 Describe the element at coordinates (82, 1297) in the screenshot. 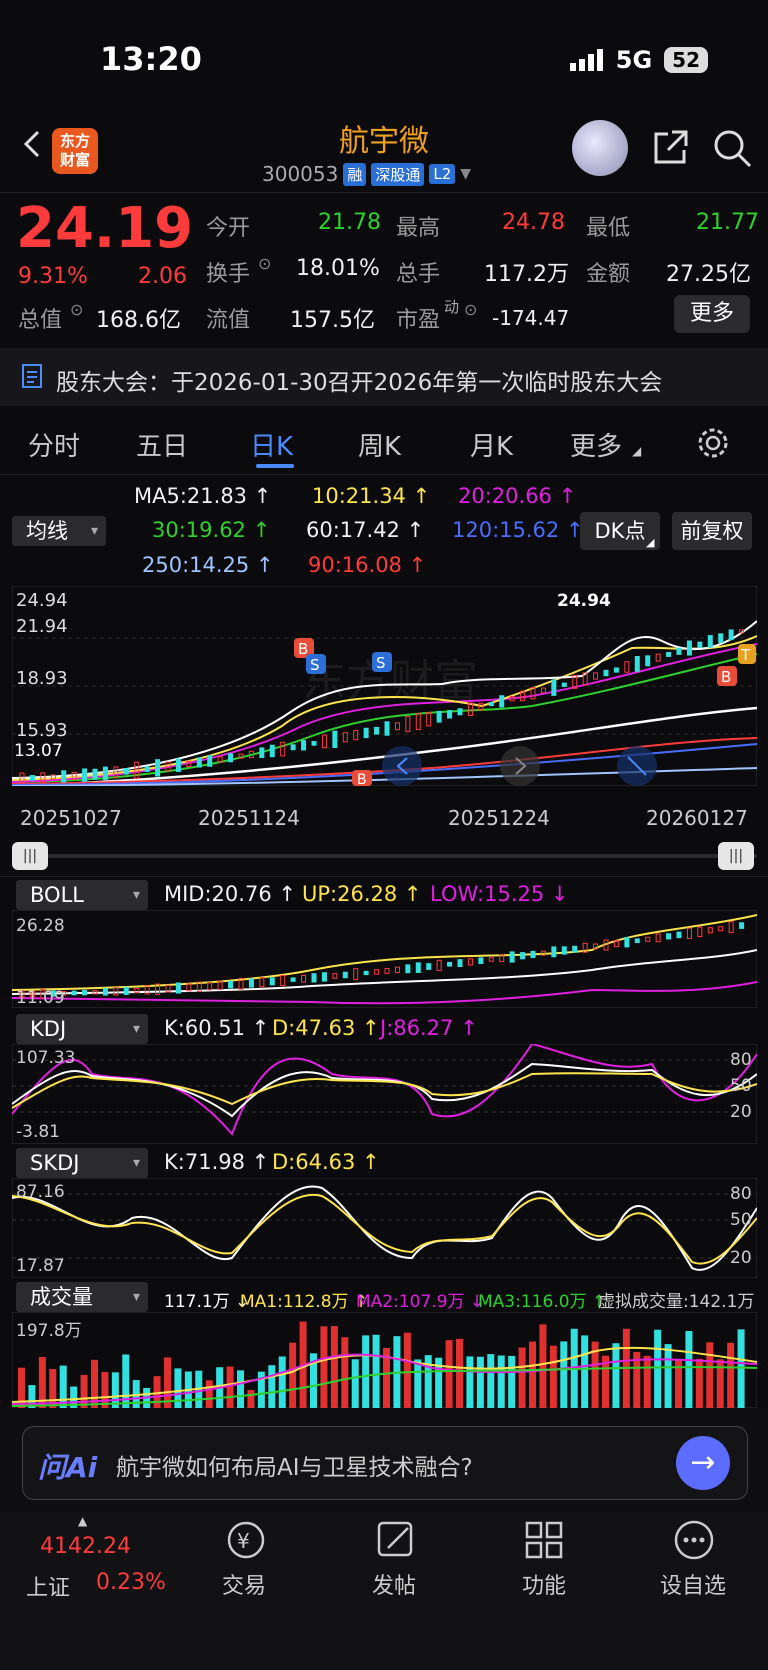

I see `volume-selector: 成交量` at that location.